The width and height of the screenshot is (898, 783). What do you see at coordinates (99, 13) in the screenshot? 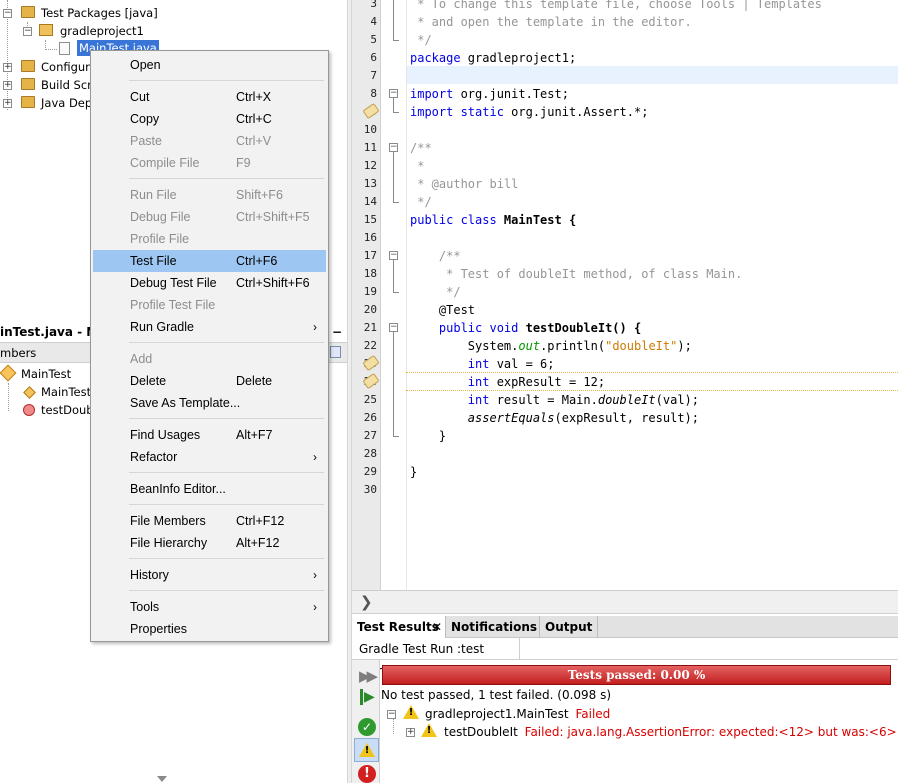
I see `tree-item-test-packages: Test Packages [java]` at bounding box center [99, 13].